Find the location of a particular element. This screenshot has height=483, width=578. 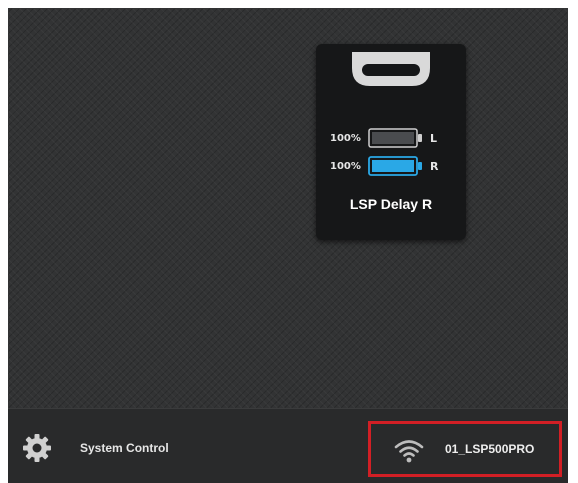

battery-percent-right: 100% is located at coordinates (345, 166).